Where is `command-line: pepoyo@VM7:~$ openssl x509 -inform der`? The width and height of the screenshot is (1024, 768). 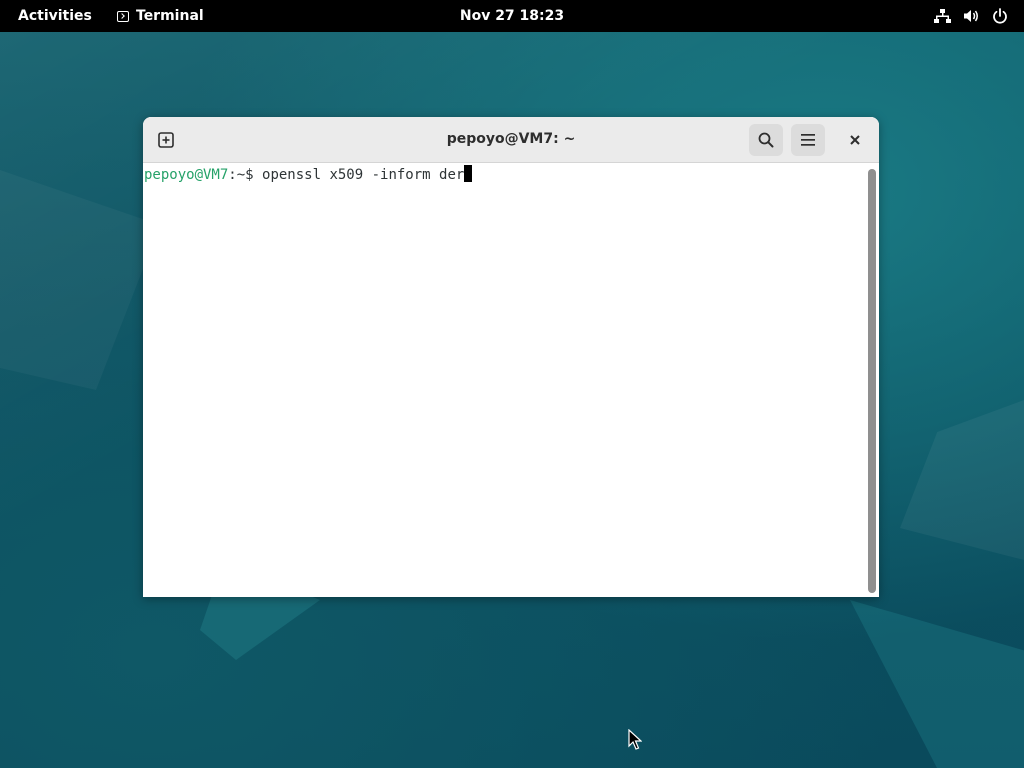
command-line: pepoyo@VM7:~$ openssl x509 -inform der is located at coordinates (308, 174).